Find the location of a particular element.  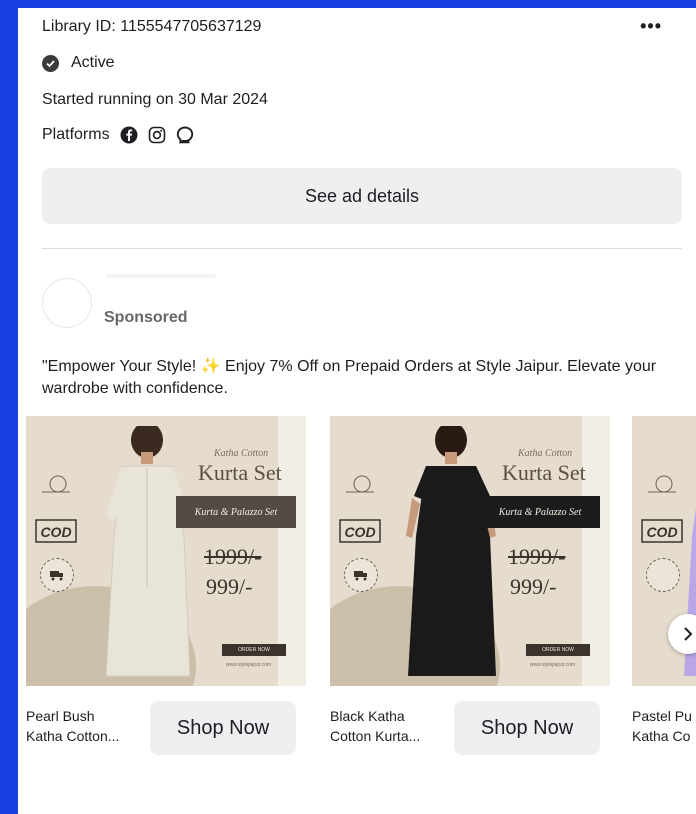

library-id: Library ID: 1155547705637129 is located at coordinates (152, 26).